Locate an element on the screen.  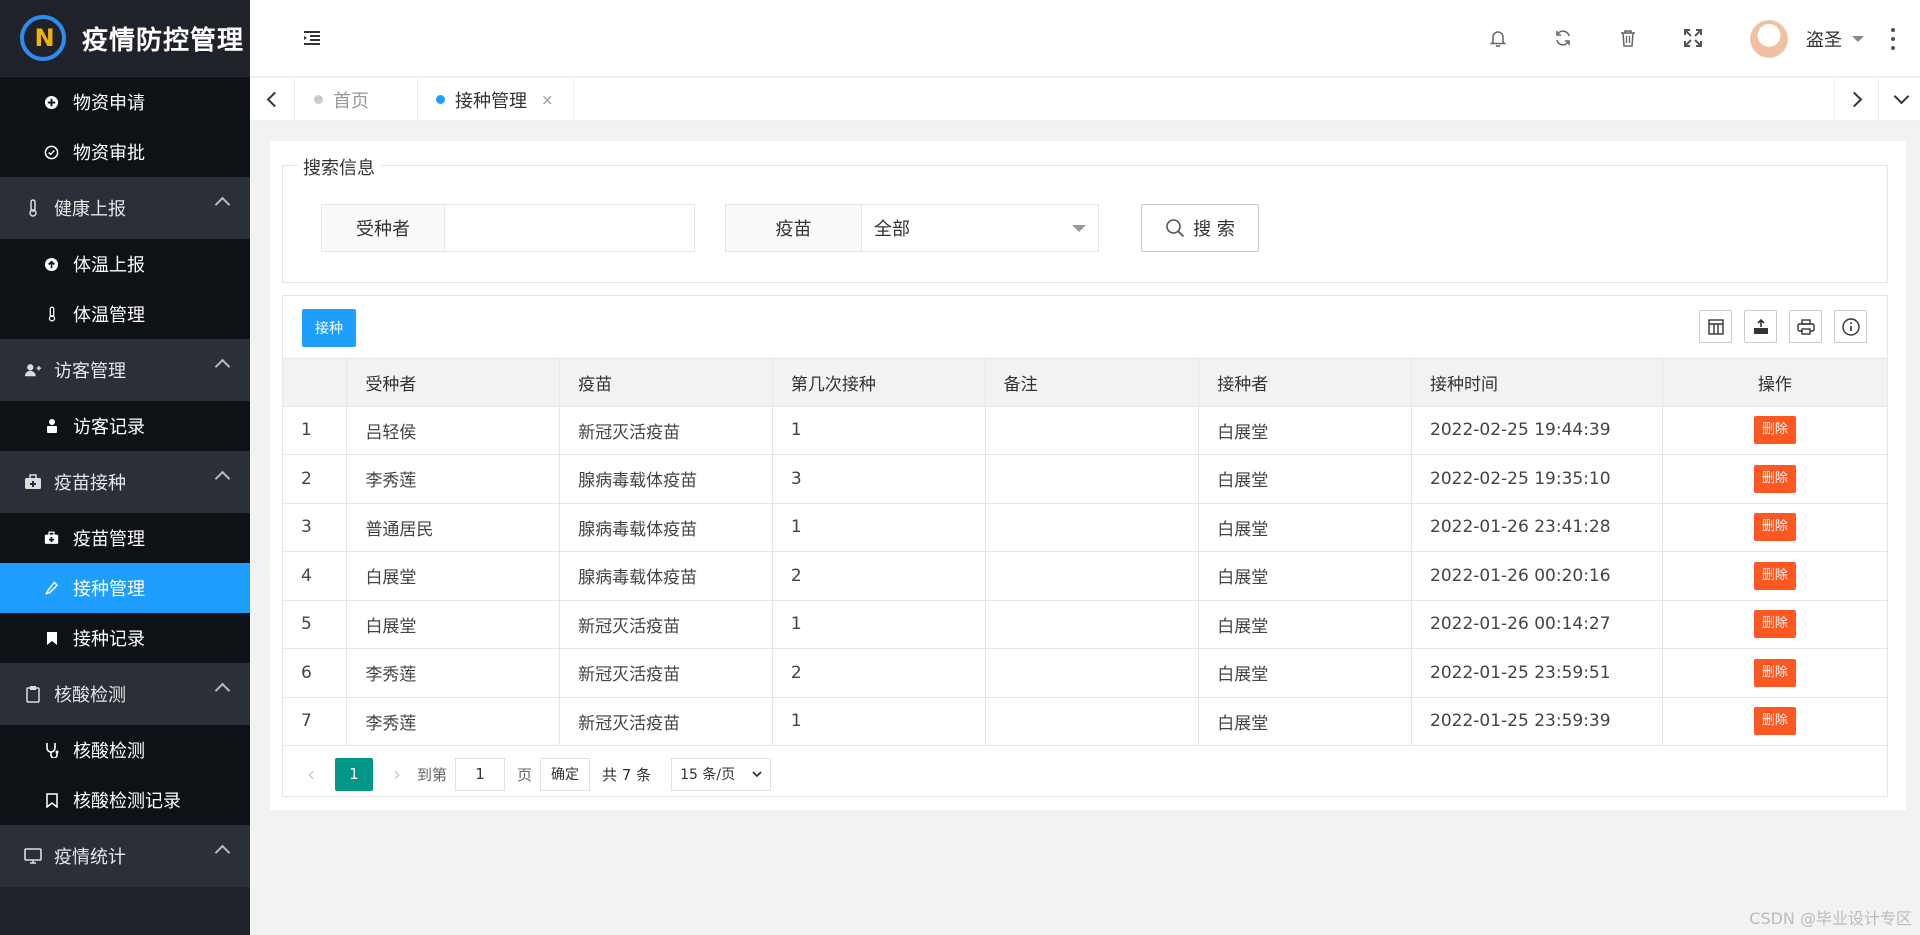
avatar is located at coordinates (1769, 39).